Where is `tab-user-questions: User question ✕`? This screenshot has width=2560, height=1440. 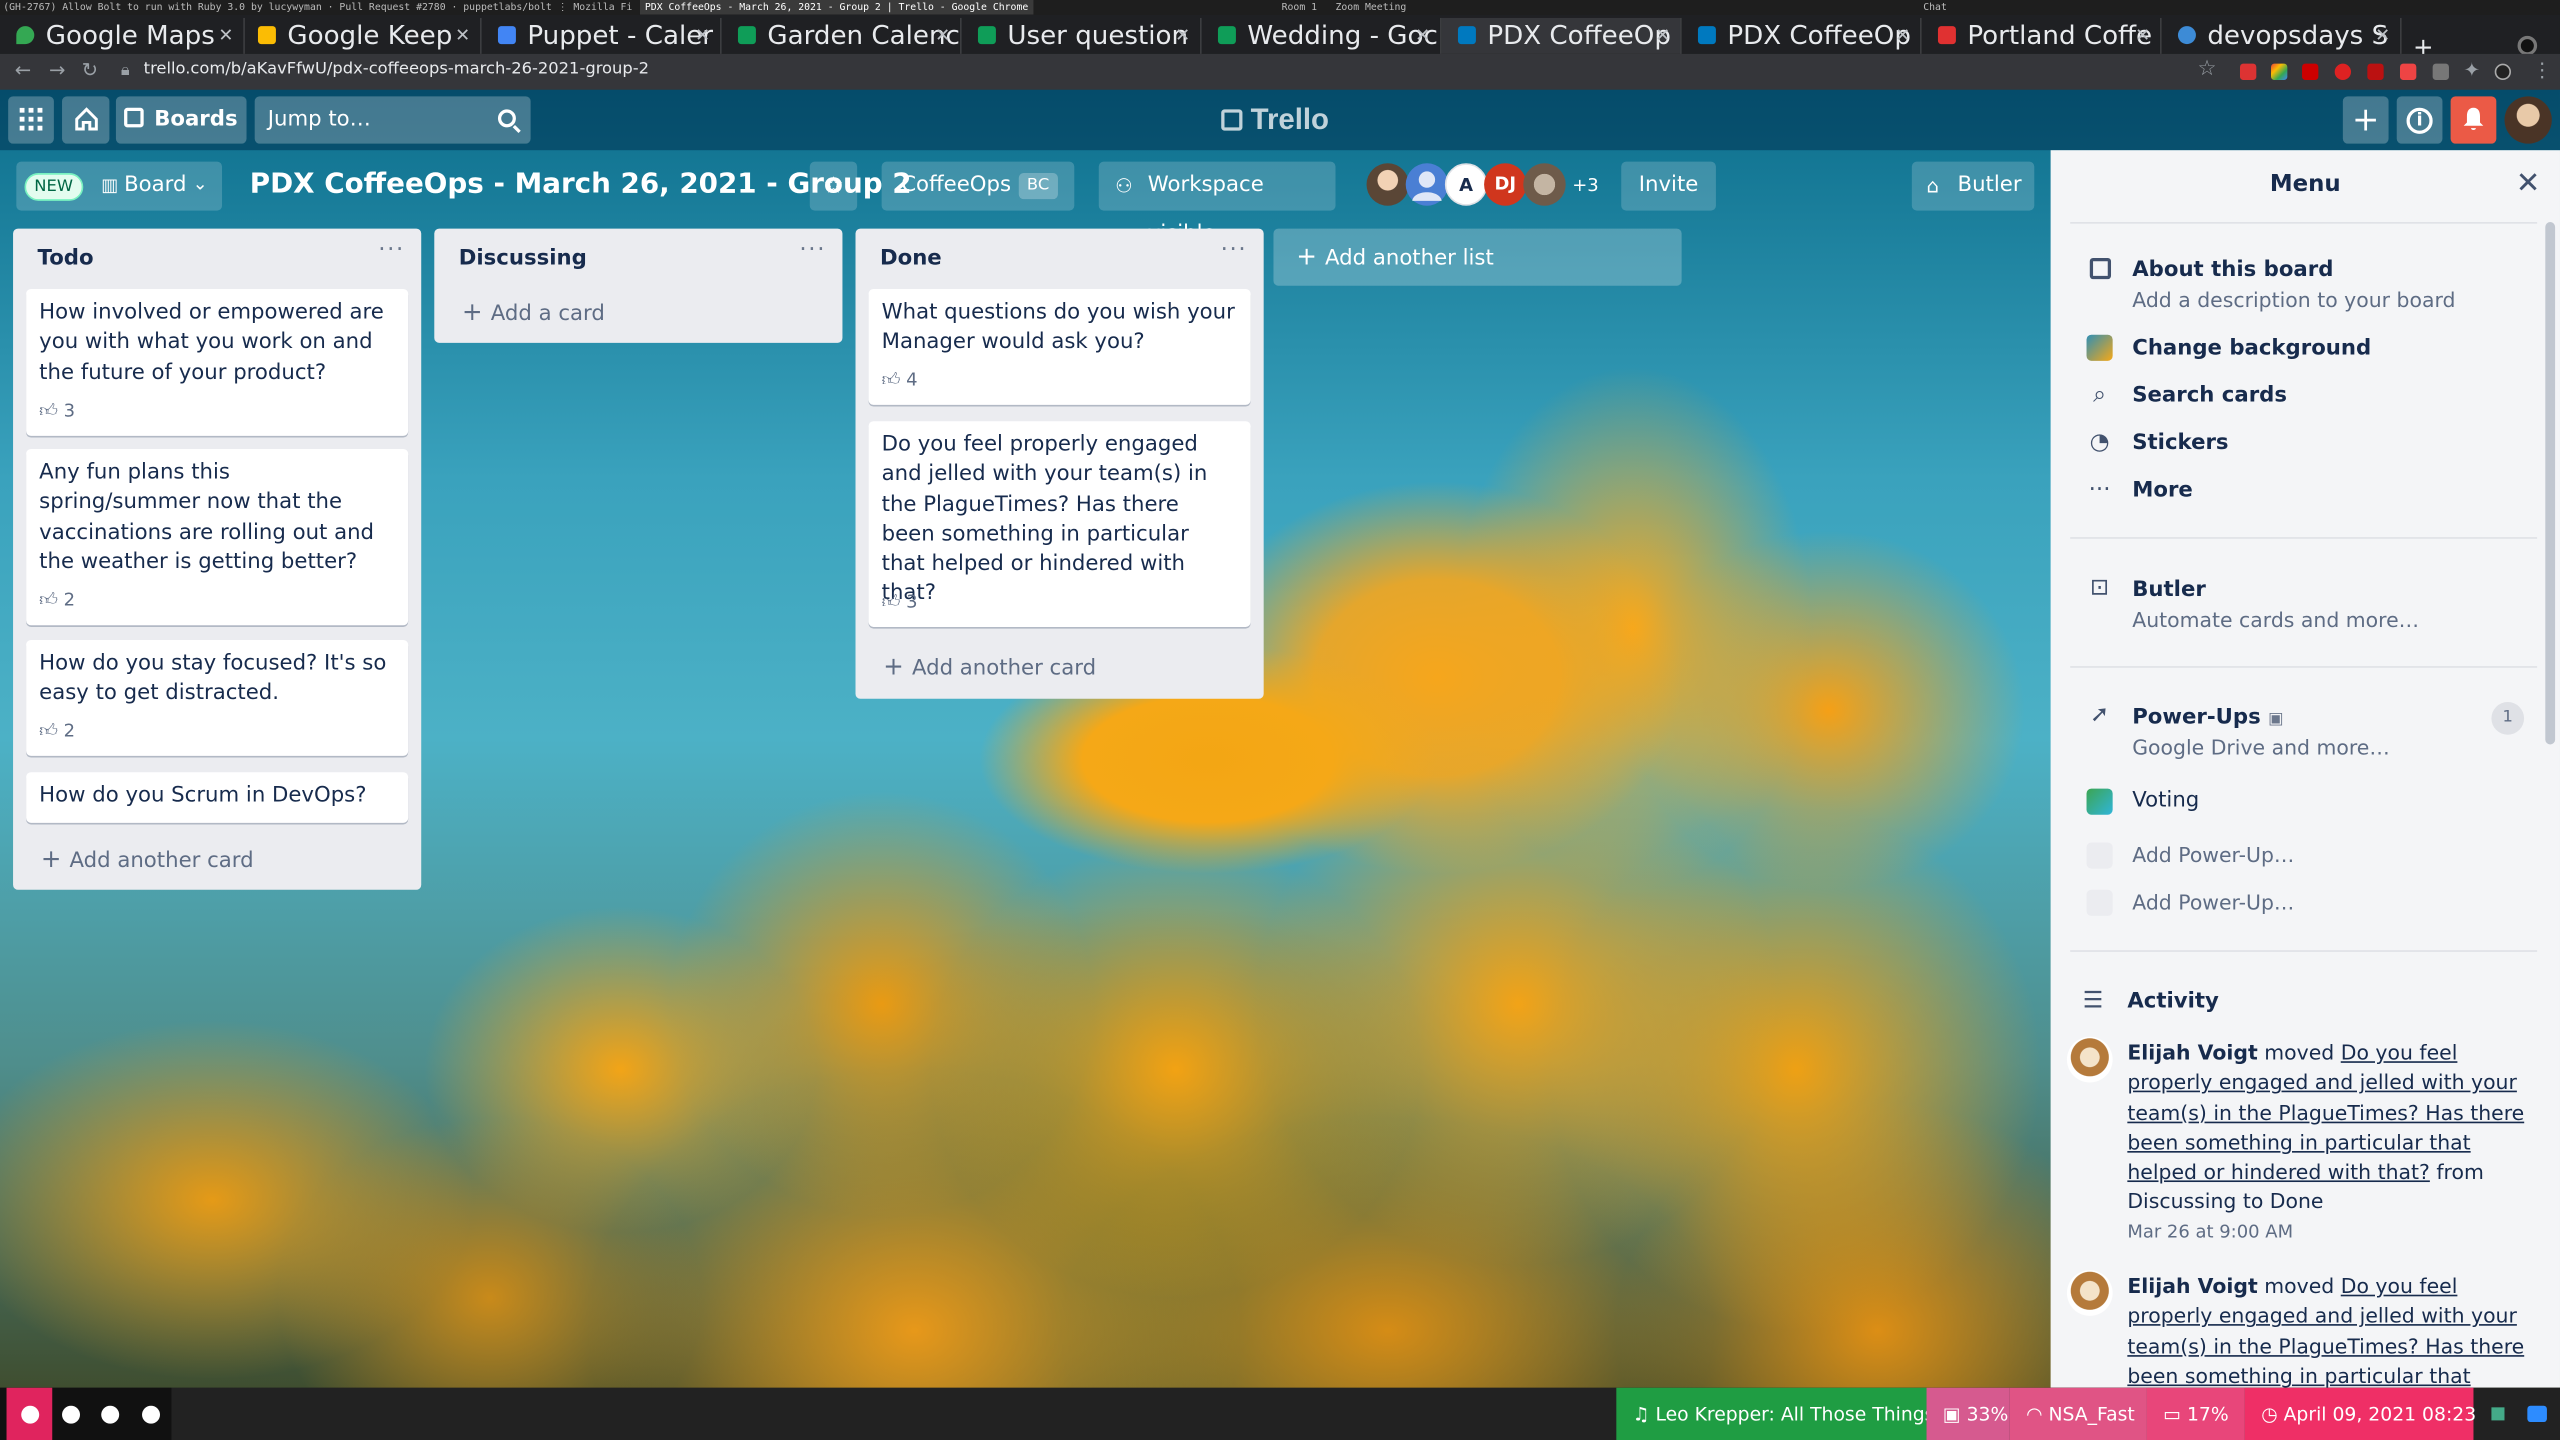 tab-user-questions: User question ✕ is located at coordinates (1082, 35).